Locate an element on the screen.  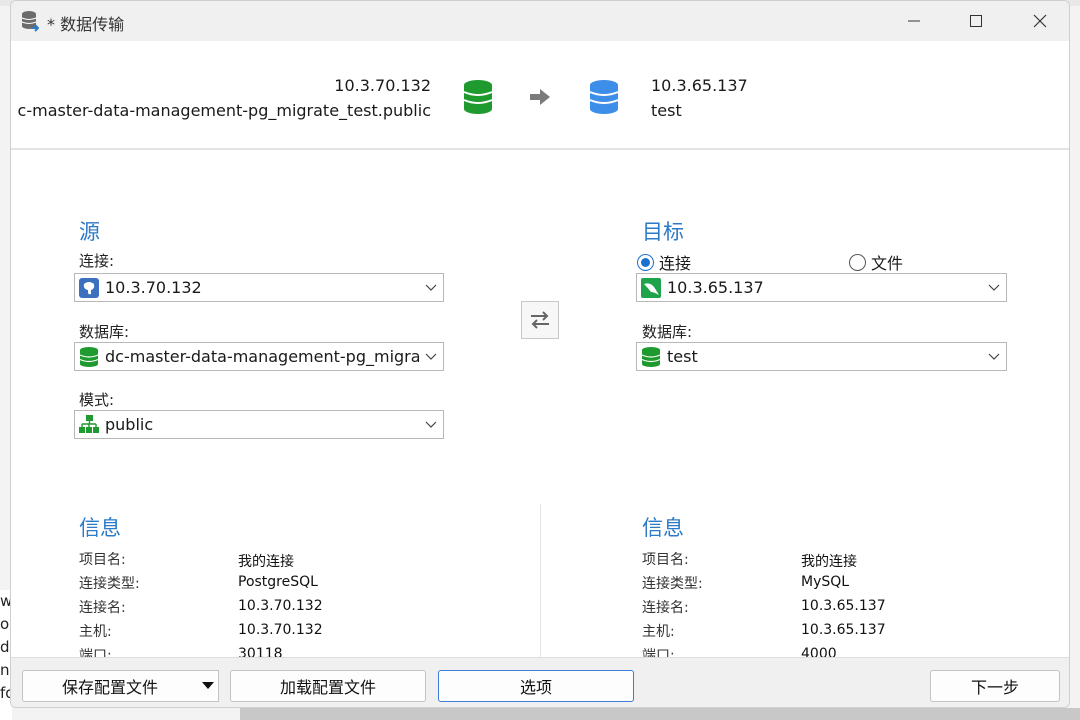
postgresql-icon is located at coordinates (89, 287).